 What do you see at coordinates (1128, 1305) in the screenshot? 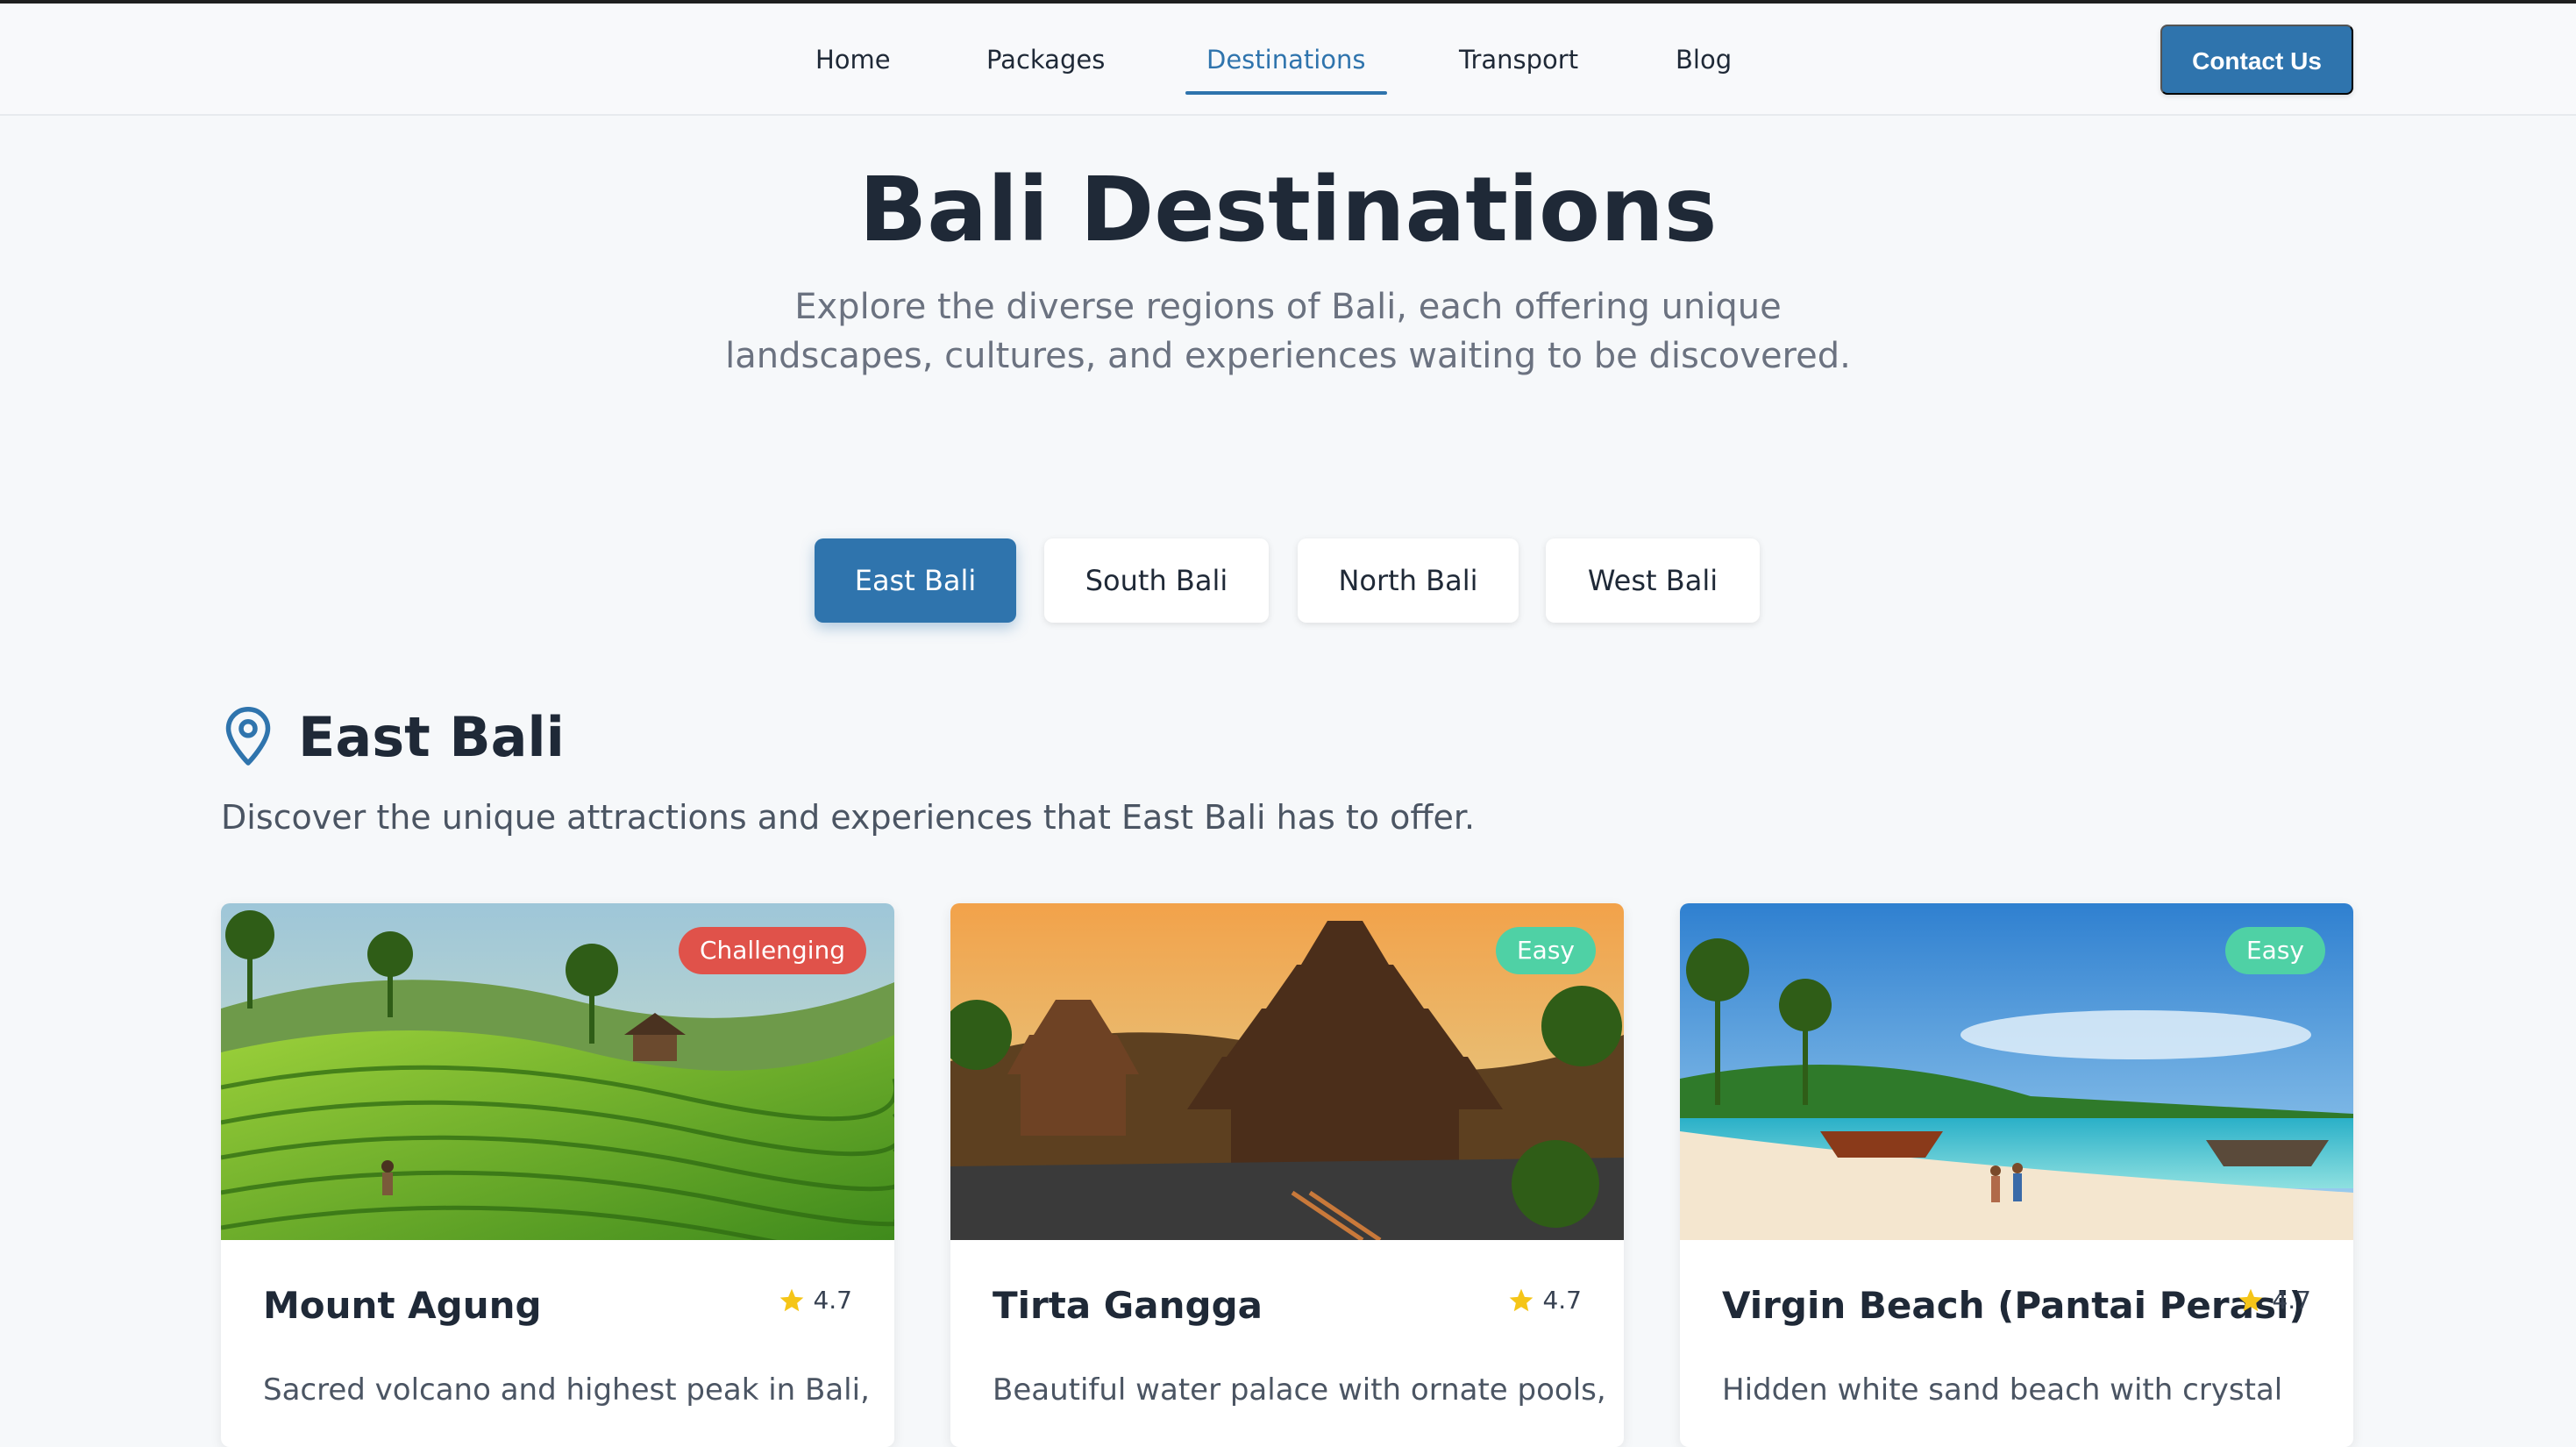
I see `card-title: Tirta Gangga` at bounding box center [1128, 1305].